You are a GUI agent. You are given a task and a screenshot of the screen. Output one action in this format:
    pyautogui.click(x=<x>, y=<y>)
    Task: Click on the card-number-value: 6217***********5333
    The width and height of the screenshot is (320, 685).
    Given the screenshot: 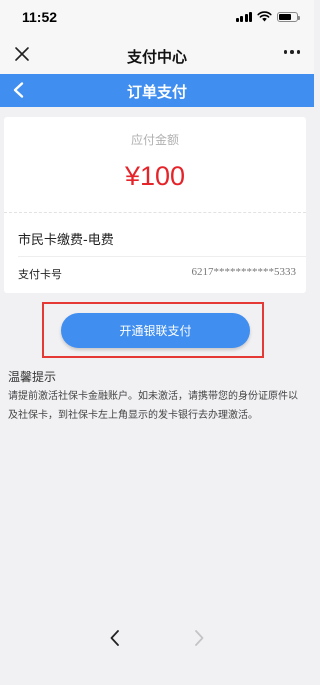 What is the action you would take?
    pyautogui.click(x=244, y=272)
    